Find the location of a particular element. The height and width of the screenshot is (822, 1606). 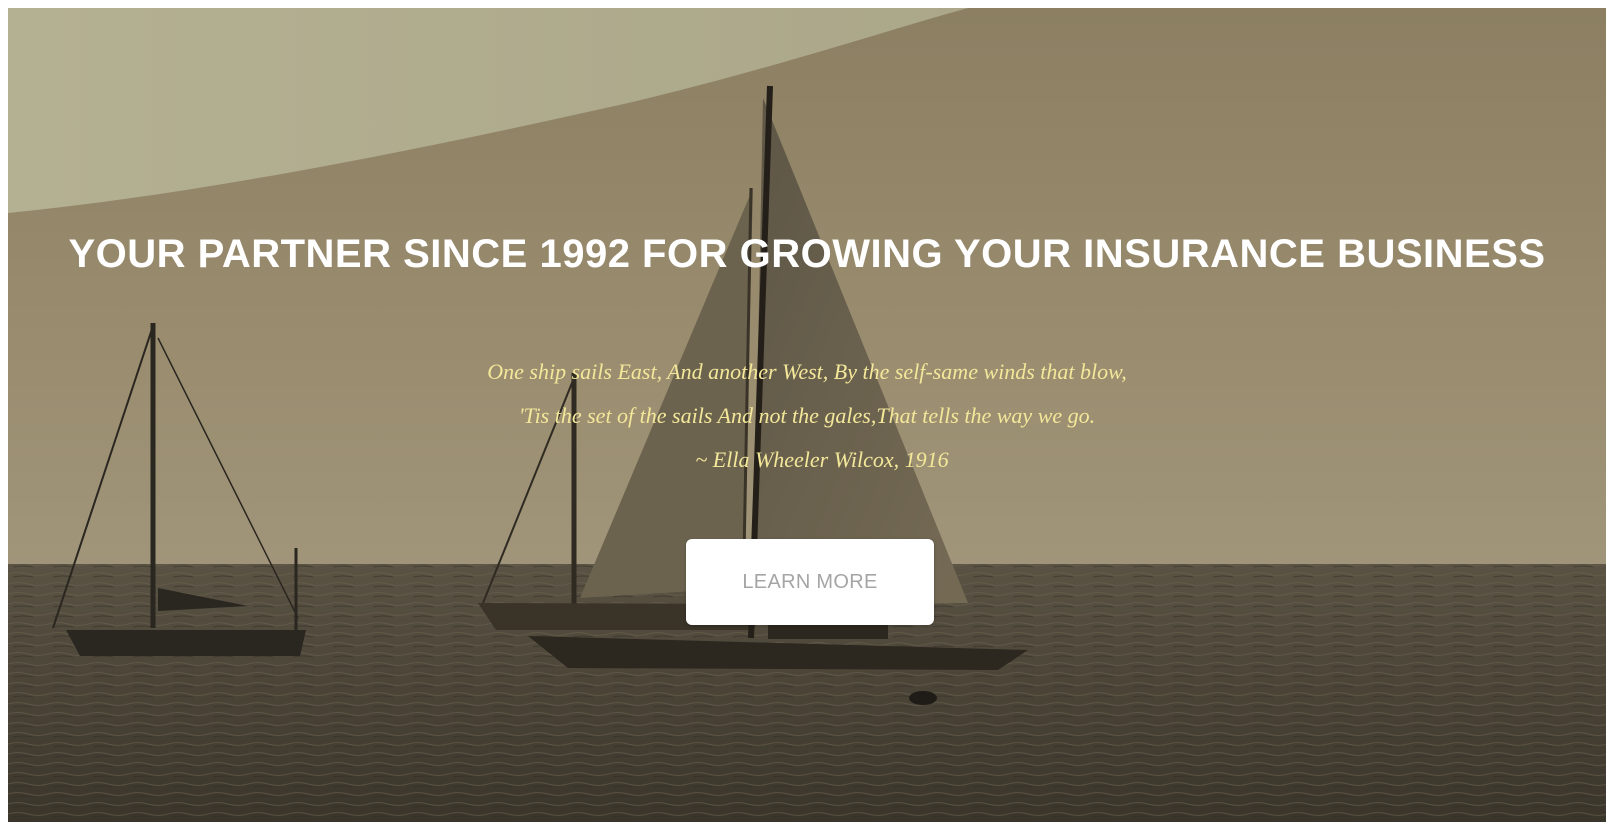

learn-more-button: LEARN MORE is located at coordinates (810, 582).